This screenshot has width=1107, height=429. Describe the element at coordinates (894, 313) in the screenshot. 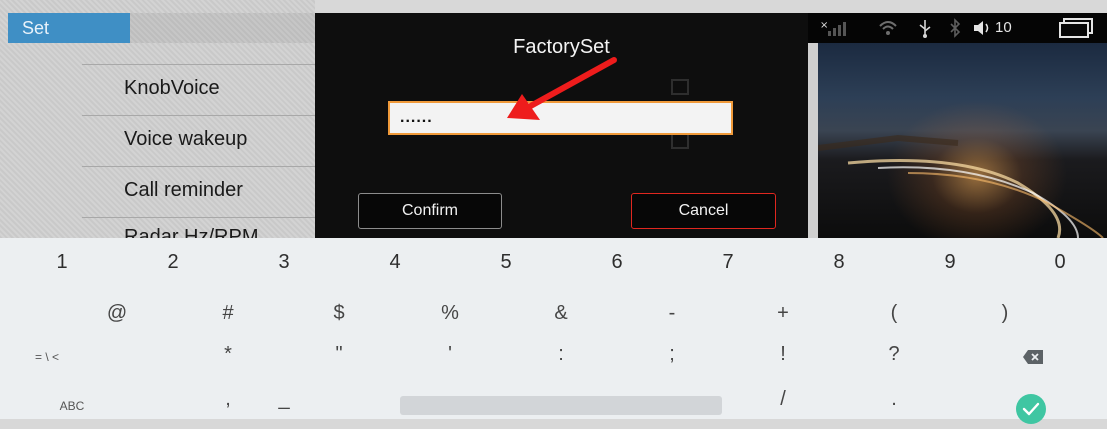

I see `key-open-paren: (` at that location.